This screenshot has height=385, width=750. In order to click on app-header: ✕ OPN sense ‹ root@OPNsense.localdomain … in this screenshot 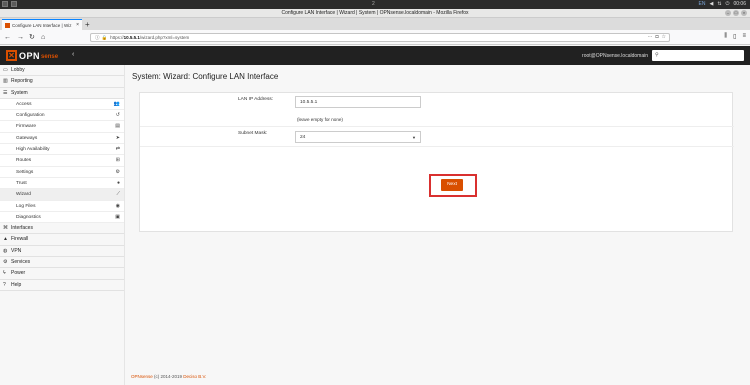, I will do `click(375, 55)`.